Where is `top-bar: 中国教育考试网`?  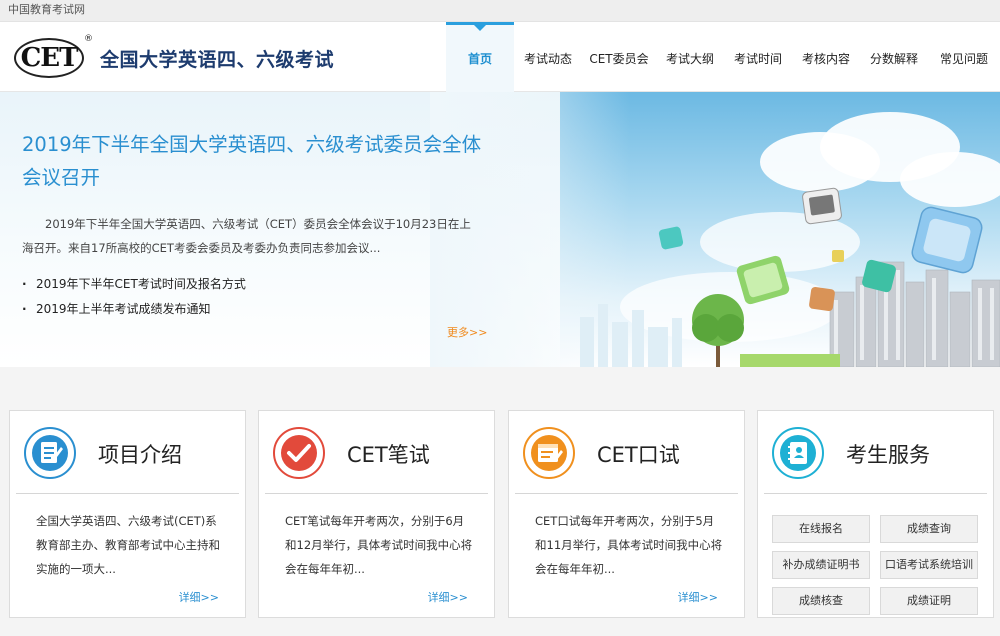 top-bar: 中国教育考试网 is located at coordinates (500, 11).